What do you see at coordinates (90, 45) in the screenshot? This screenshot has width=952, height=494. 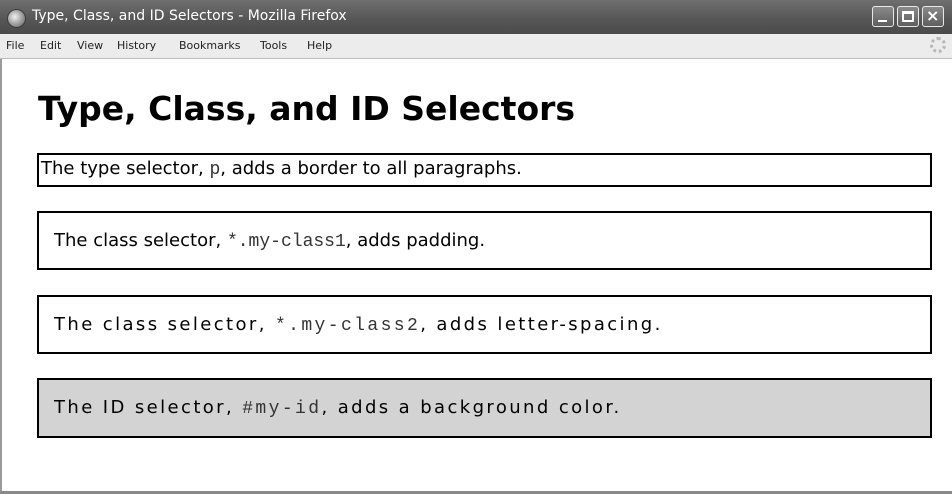 I see `menu-view: View` at bounding box center [90, 45].